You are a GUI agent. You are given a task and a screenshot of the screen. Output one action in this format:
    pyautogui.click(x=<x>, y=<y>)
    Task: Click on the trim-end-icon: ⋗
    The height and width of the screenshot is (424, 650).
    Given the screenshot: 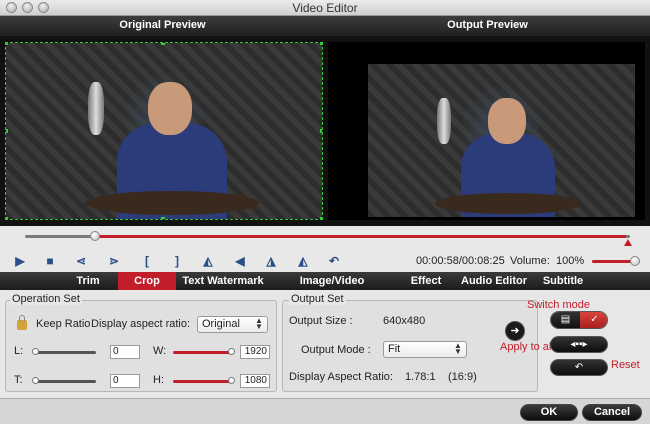 What is the action you would take?
    pyautogui.click(x=114, y=261)
    